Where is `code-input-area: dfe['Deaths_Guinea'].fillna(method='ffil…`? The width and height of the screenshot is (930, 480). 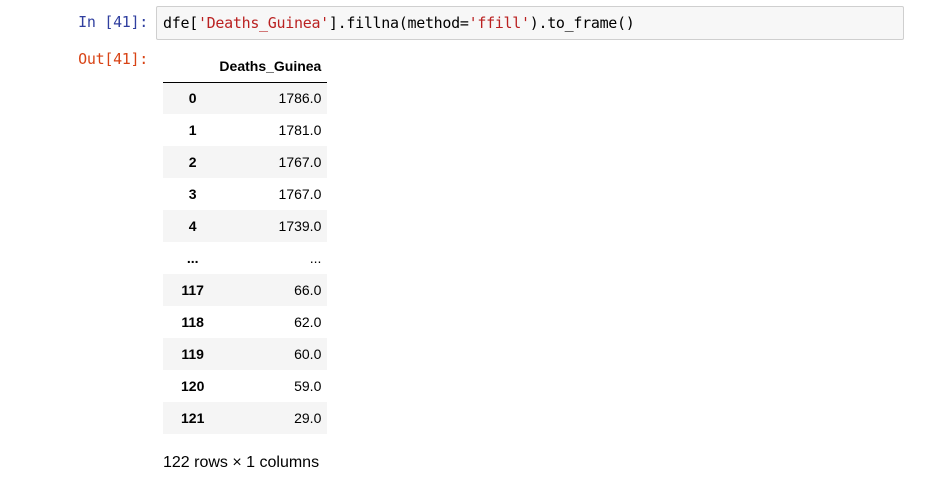 code-input-area: dfe['Deaths_Guinea'].fillna(method='ffil… is located at coordinates (530, 23).